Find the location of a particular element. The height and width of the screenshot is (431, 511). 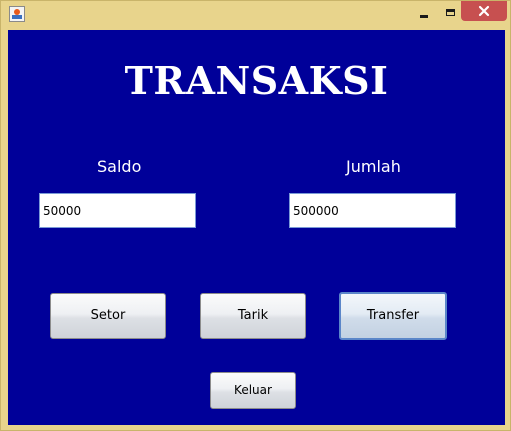

title-bar is located at coordinates (255, 15).